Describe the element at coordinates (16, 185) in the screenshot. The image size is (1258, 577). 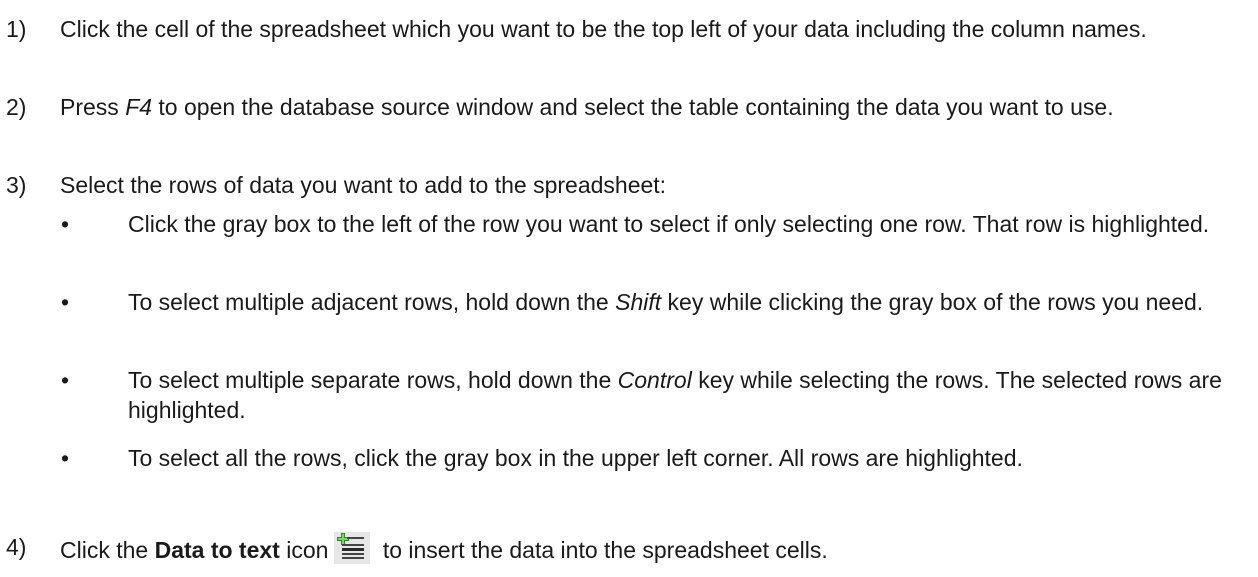
I see `step-3-number: 3)` at that location.